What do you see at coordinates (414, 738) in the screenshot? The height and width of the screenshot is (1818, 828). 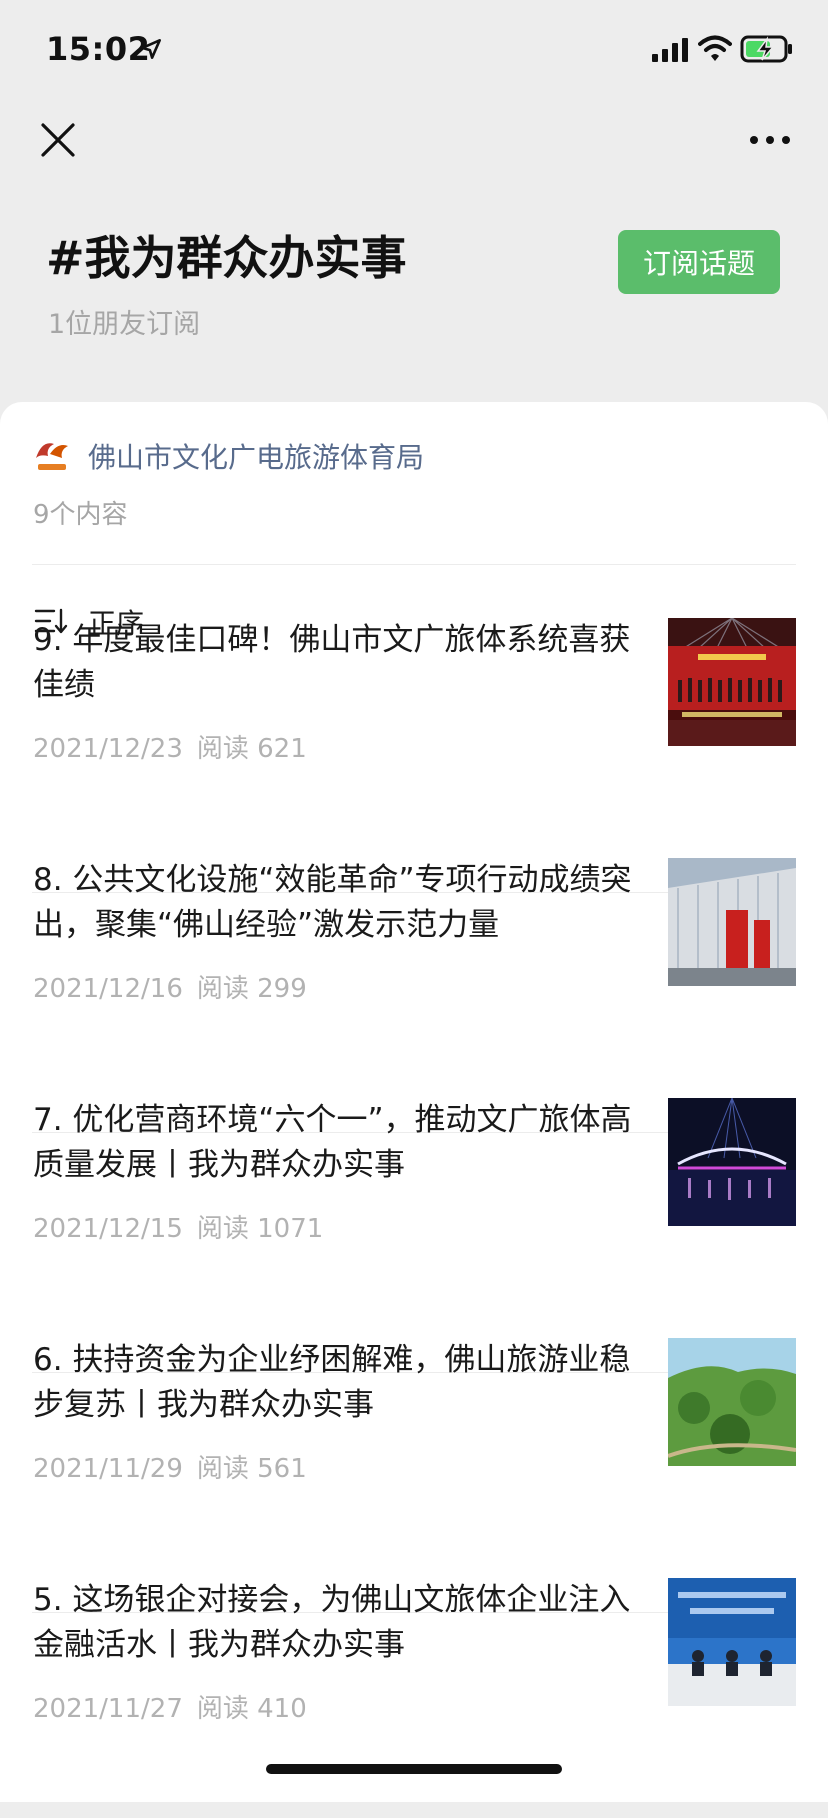 I see `article-item: 9. 年度最佳口碑！佛山市文广旅体系统喜获佳绩 2021/12/23 阅读 621` at bounding box center [414, 738].